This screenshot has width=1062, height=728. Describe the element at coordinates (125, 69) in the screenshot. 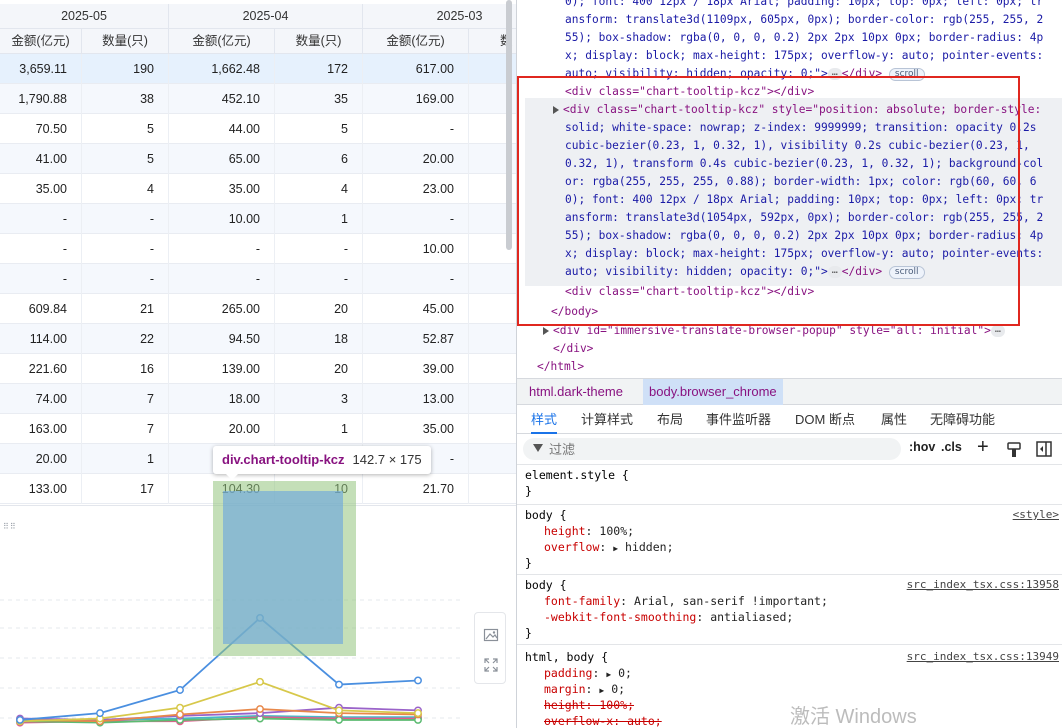

I see `table-cell: 190` at that location.